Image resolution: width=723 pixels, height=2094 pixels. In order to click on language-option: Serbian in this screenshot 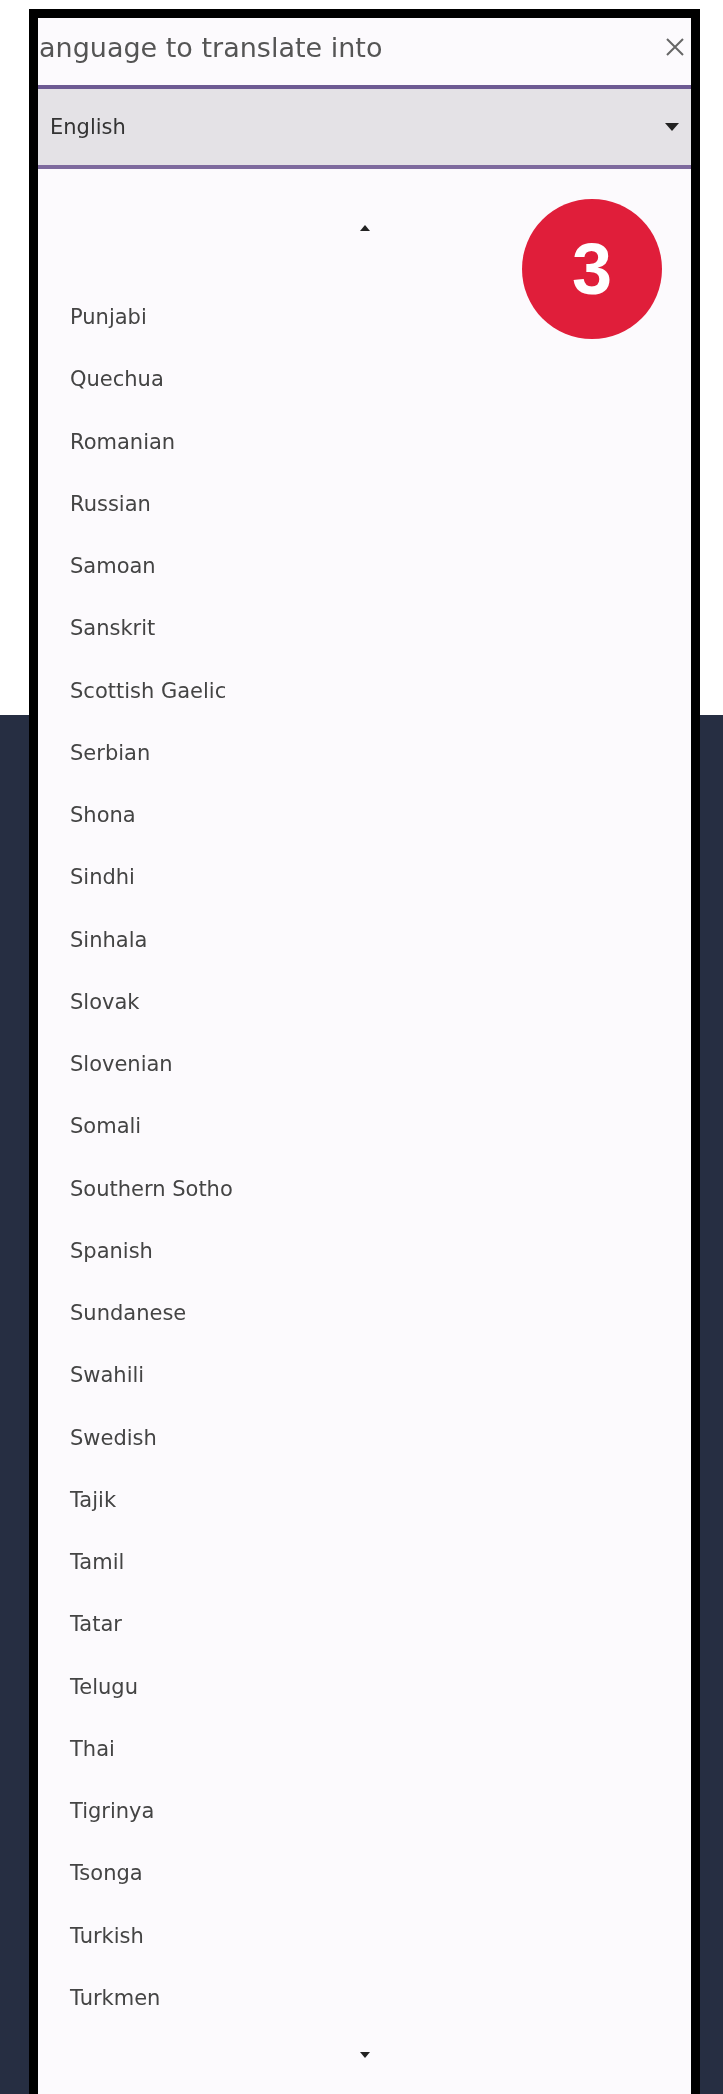, I will do `click(364, 752)`.